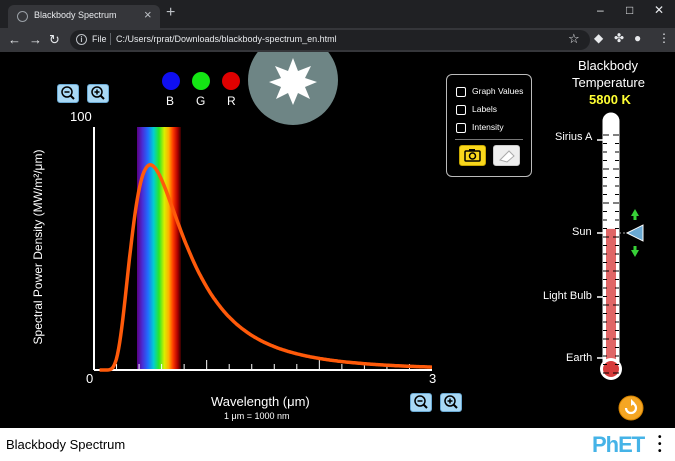  Describe the element at coordinates (611, 299) in the screenshot. I see `thermometer-fill` at that location.